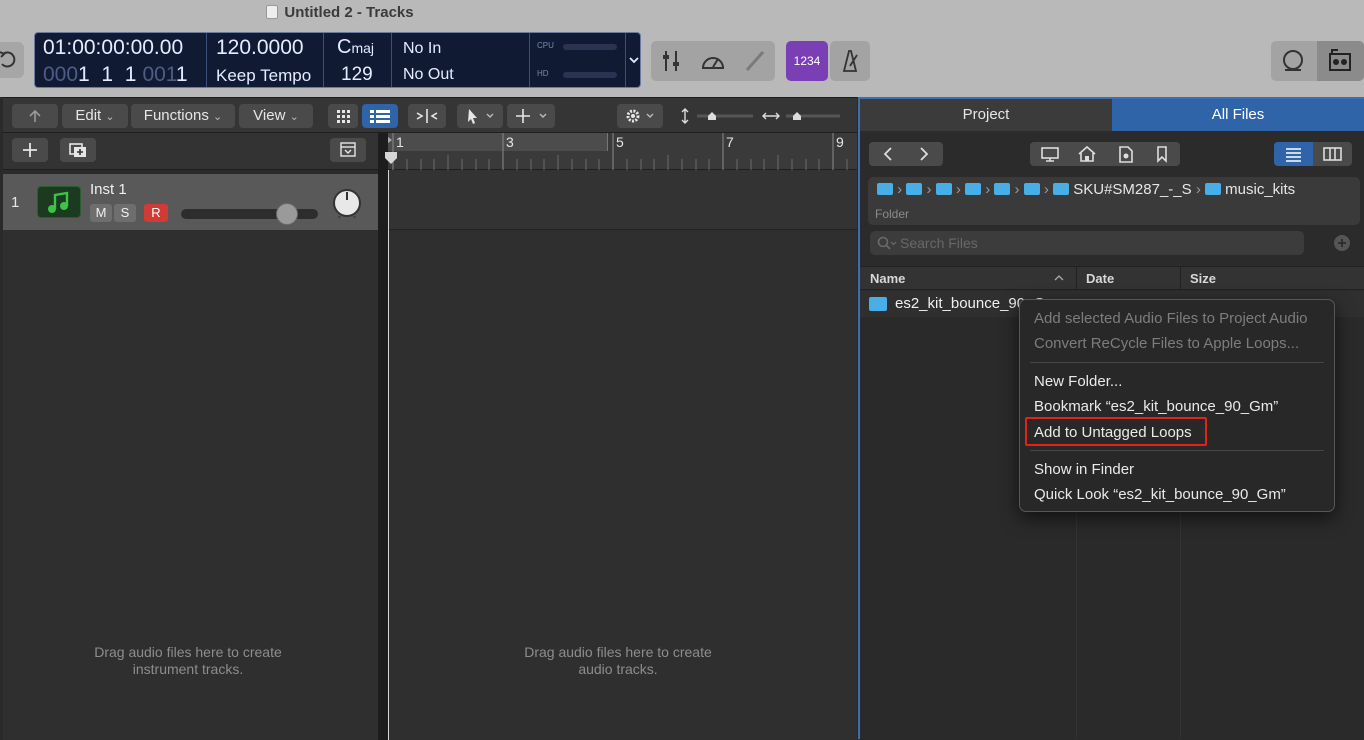 This screenshot has height=740, width=1364. What do you see at coordinates (30, 150) in the screenshot?
I see `add-track-button` at bounding box center [30, 150].